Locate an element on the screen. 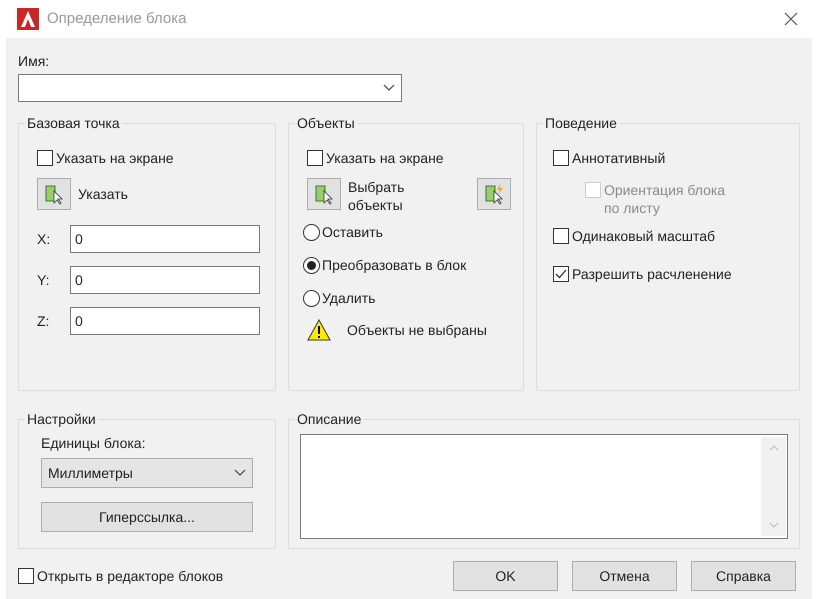 This screenshot has height=599, width=818. checkbox-label: Открыть в редакторе блоков is located at coordinates (130, 576).